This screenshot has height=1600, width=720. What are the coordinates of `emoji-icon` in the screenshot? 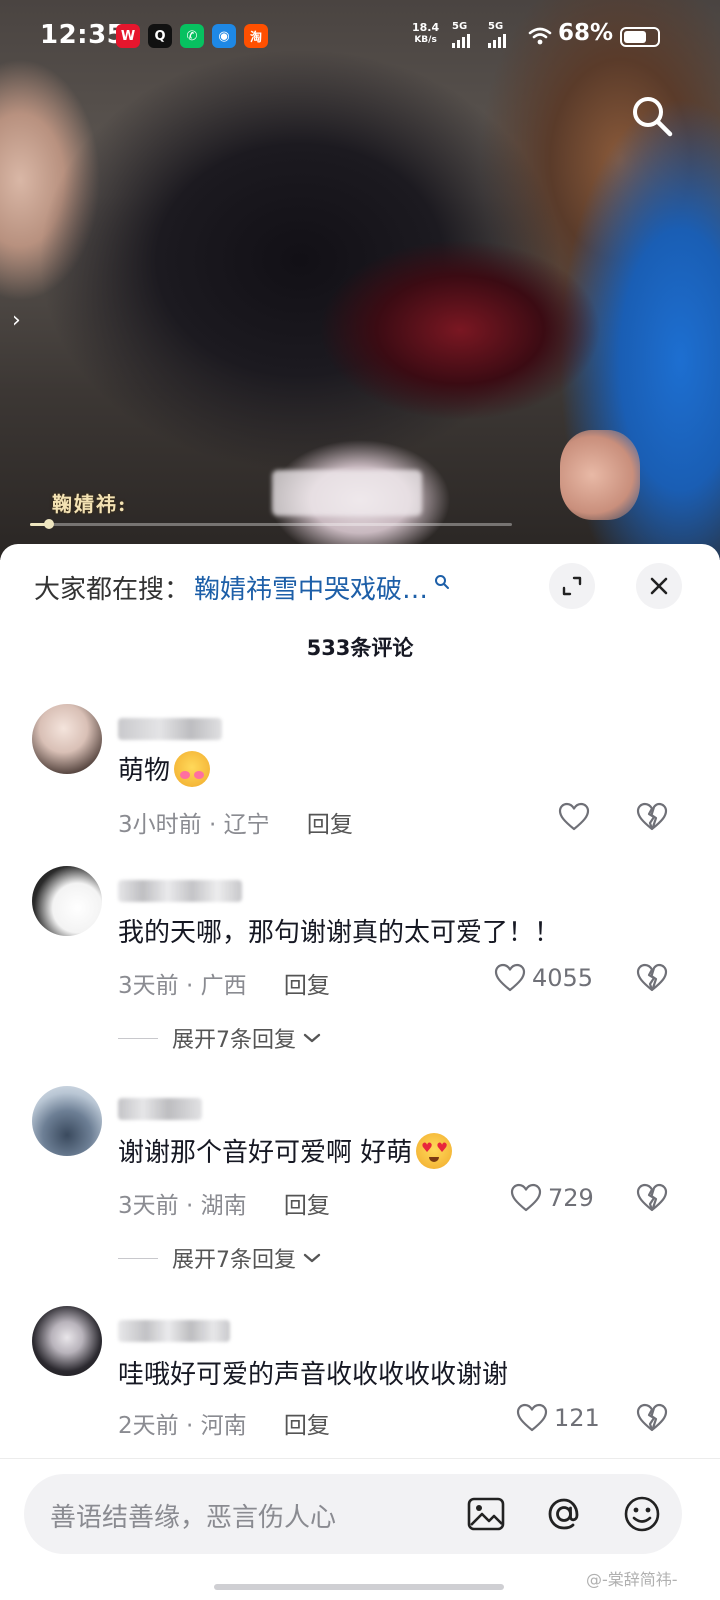 It's located at (642, 1514).